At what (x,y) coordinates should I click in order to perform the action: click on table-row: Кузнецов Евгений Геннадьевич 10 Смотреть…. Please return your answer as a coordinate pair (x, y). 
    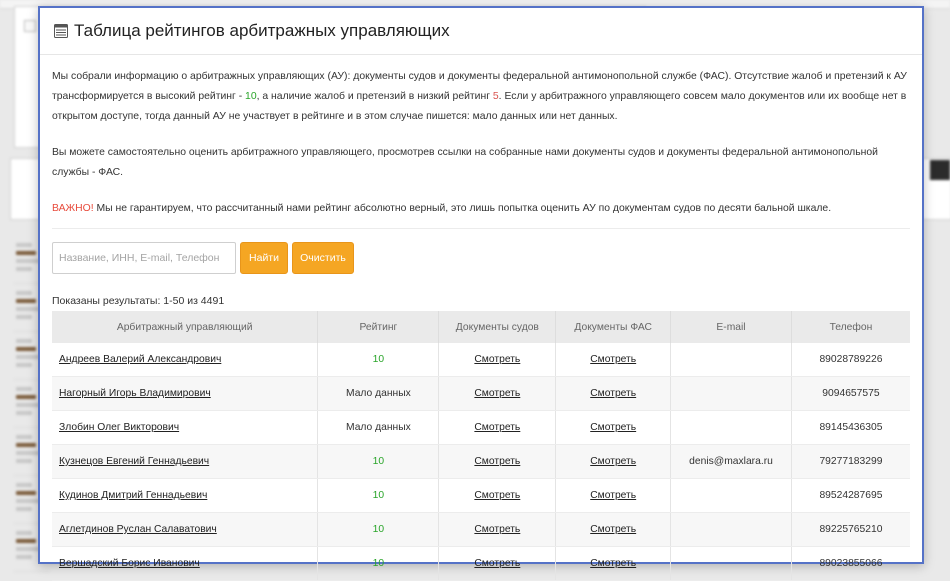
    Looking at the image, I should click on (481, 461).